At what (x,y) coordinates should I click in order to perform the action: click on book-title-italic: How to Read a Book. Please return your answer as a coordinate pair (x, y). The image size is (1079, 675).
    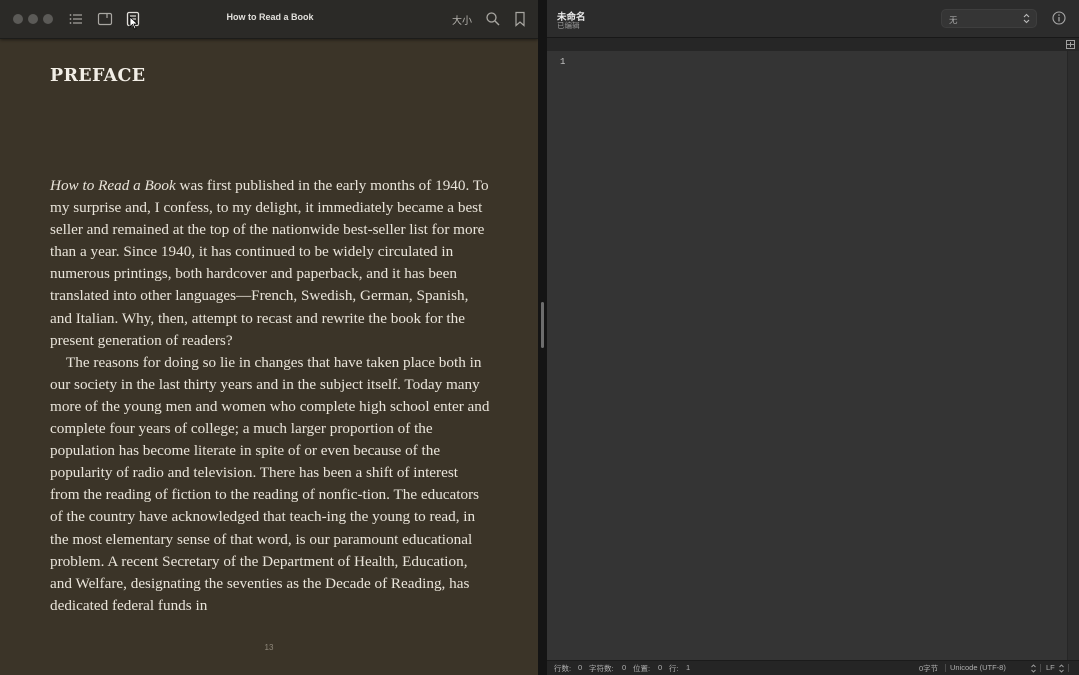
    Looking at the image, I should click on (113, 185).